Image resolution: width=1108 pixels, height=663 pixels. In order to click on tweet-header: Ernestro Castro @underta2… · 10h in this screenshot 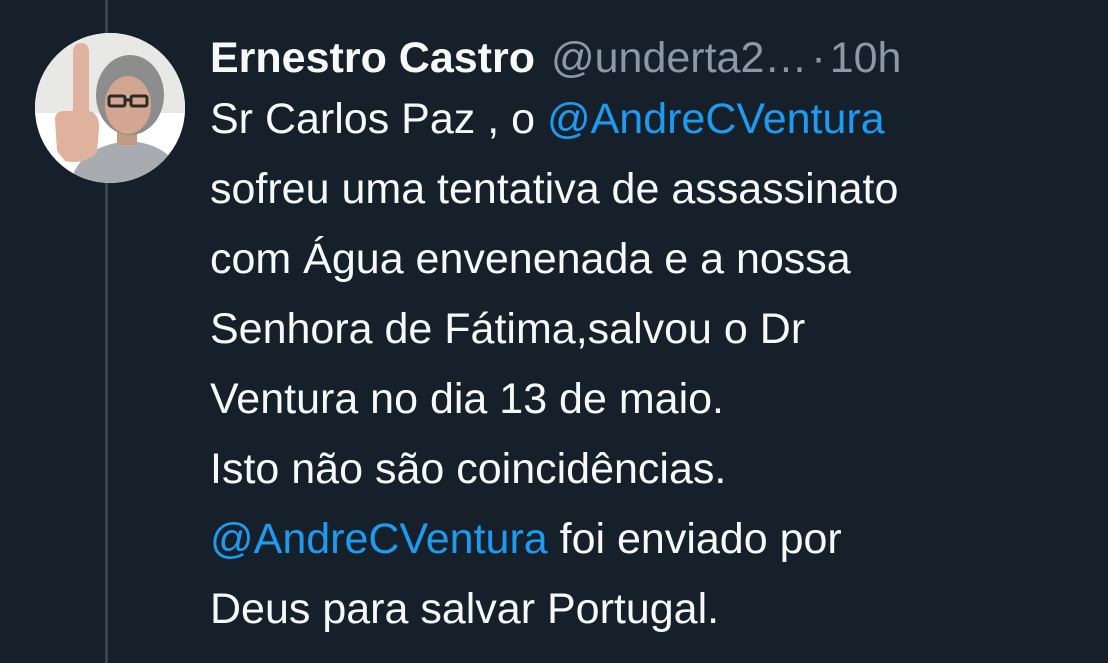, I will do `click(555, 58)`.